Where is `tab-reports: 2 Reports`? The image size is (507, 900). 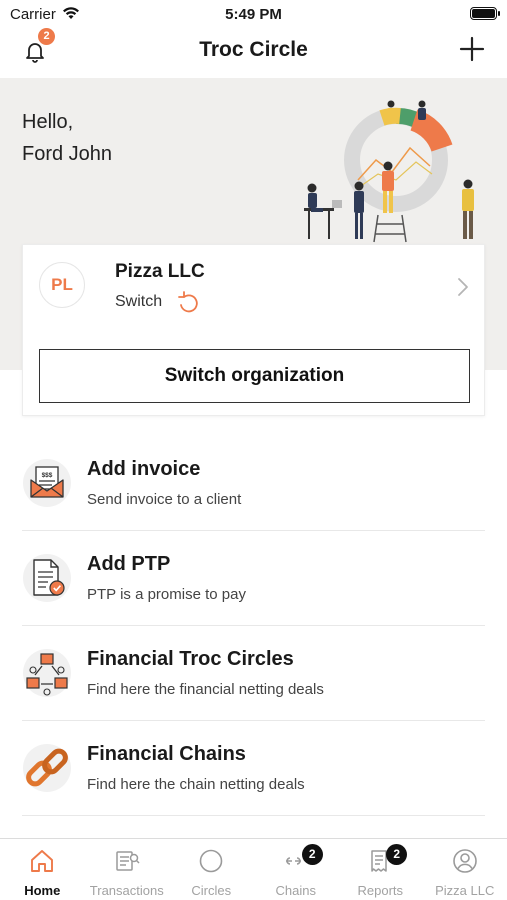 tab-reports: 2 Reports is located at coordinates (380, 869).